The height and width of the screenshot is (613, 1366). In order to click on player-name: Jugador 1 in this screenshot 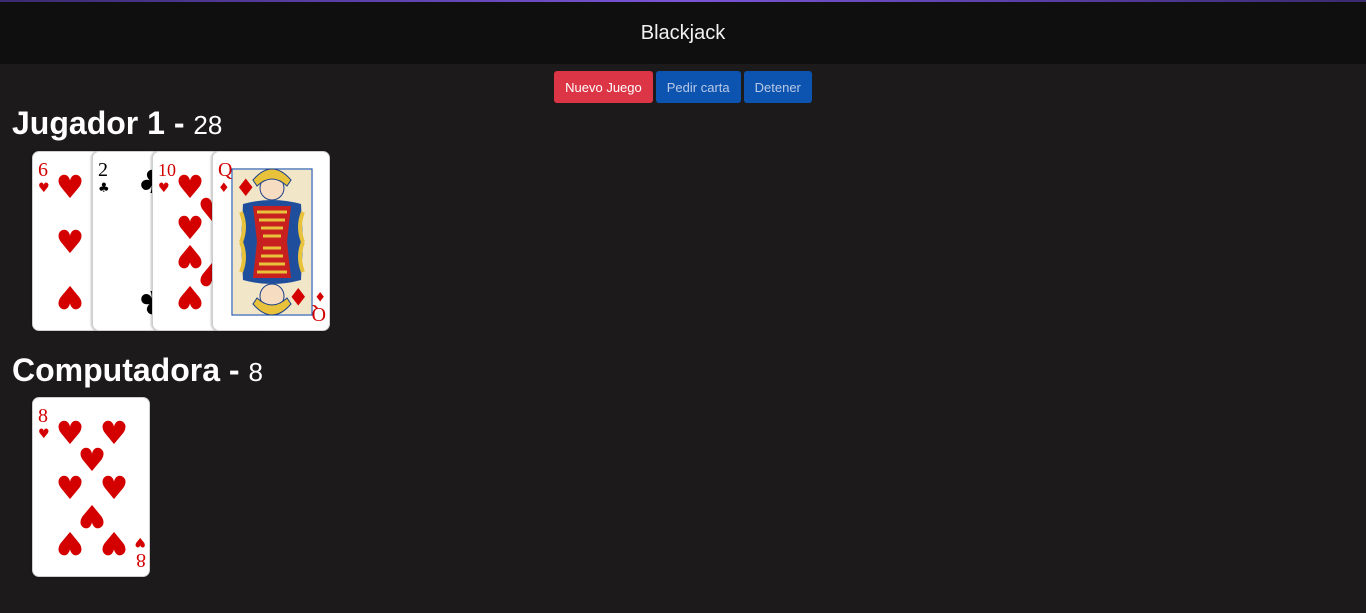, I will do `click(88, 123)`.